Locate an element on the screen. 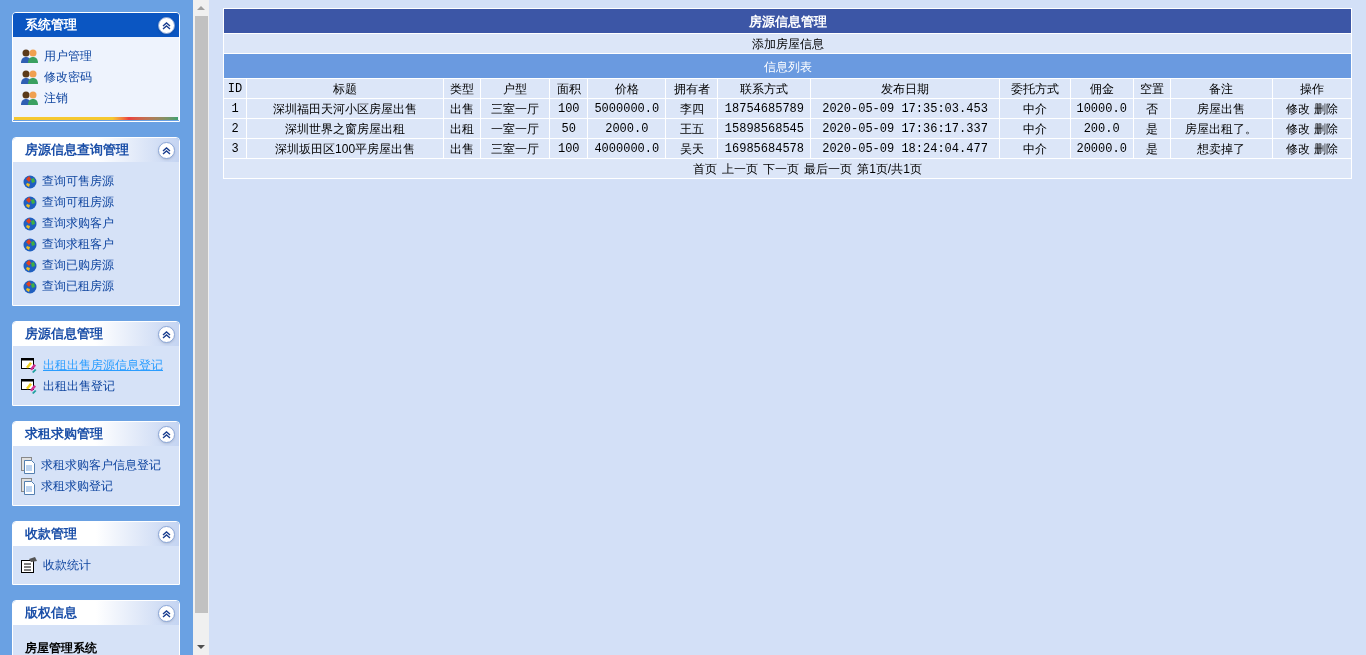 Image resolution: width=1366 pixels, height=655 pixels. column-header: 空置 is located at coordinates (1152, 88).